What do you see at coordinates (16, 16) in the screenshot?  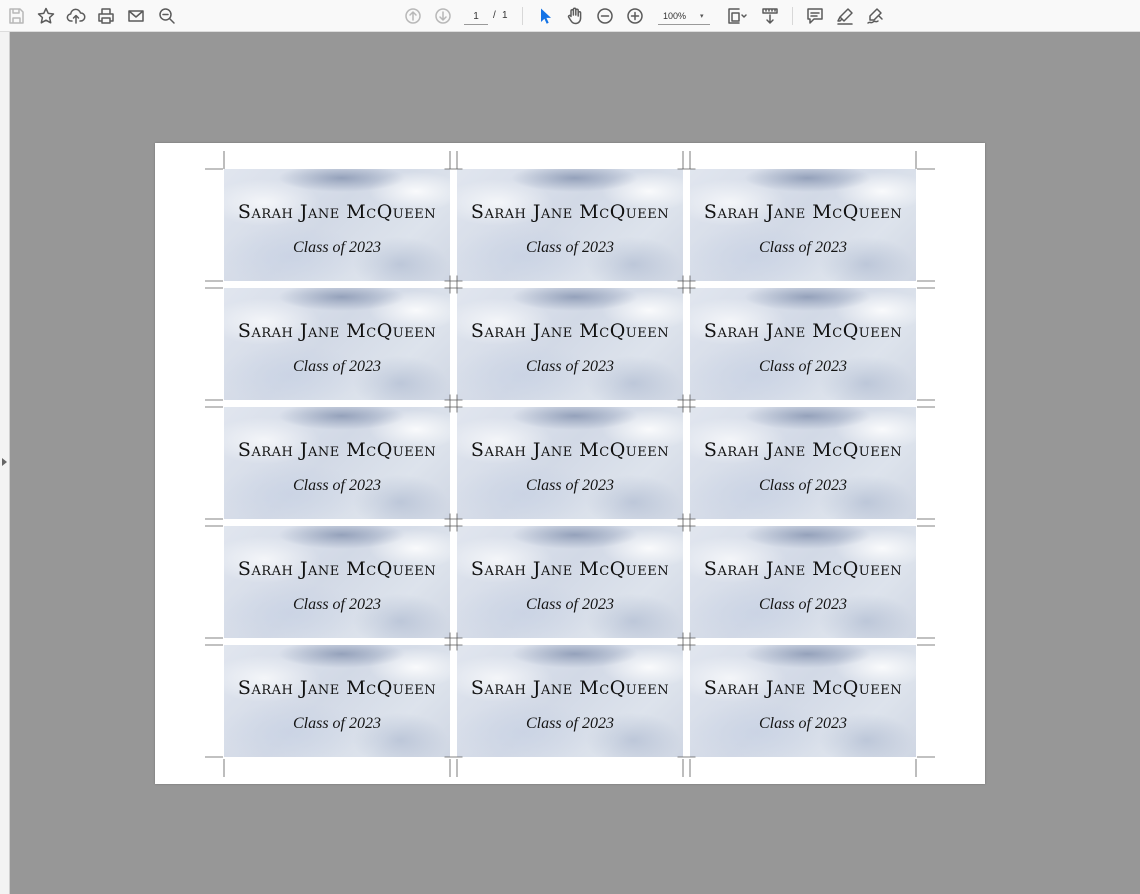 I see `save-icon` at bounding box center [16, 16].